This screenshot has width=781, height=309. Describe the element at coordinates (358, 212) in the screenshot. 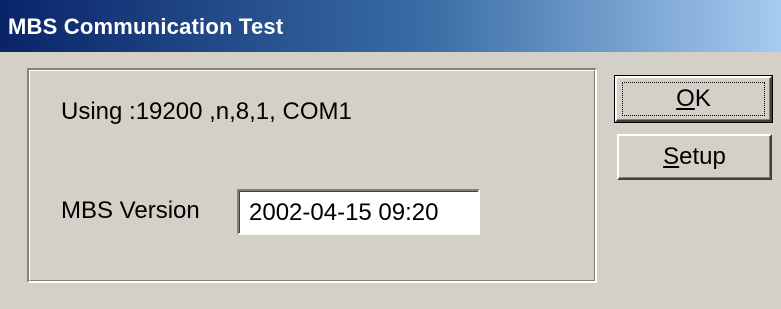

I see `mbs-version-field: 2002-04-15 09:20` at that location.